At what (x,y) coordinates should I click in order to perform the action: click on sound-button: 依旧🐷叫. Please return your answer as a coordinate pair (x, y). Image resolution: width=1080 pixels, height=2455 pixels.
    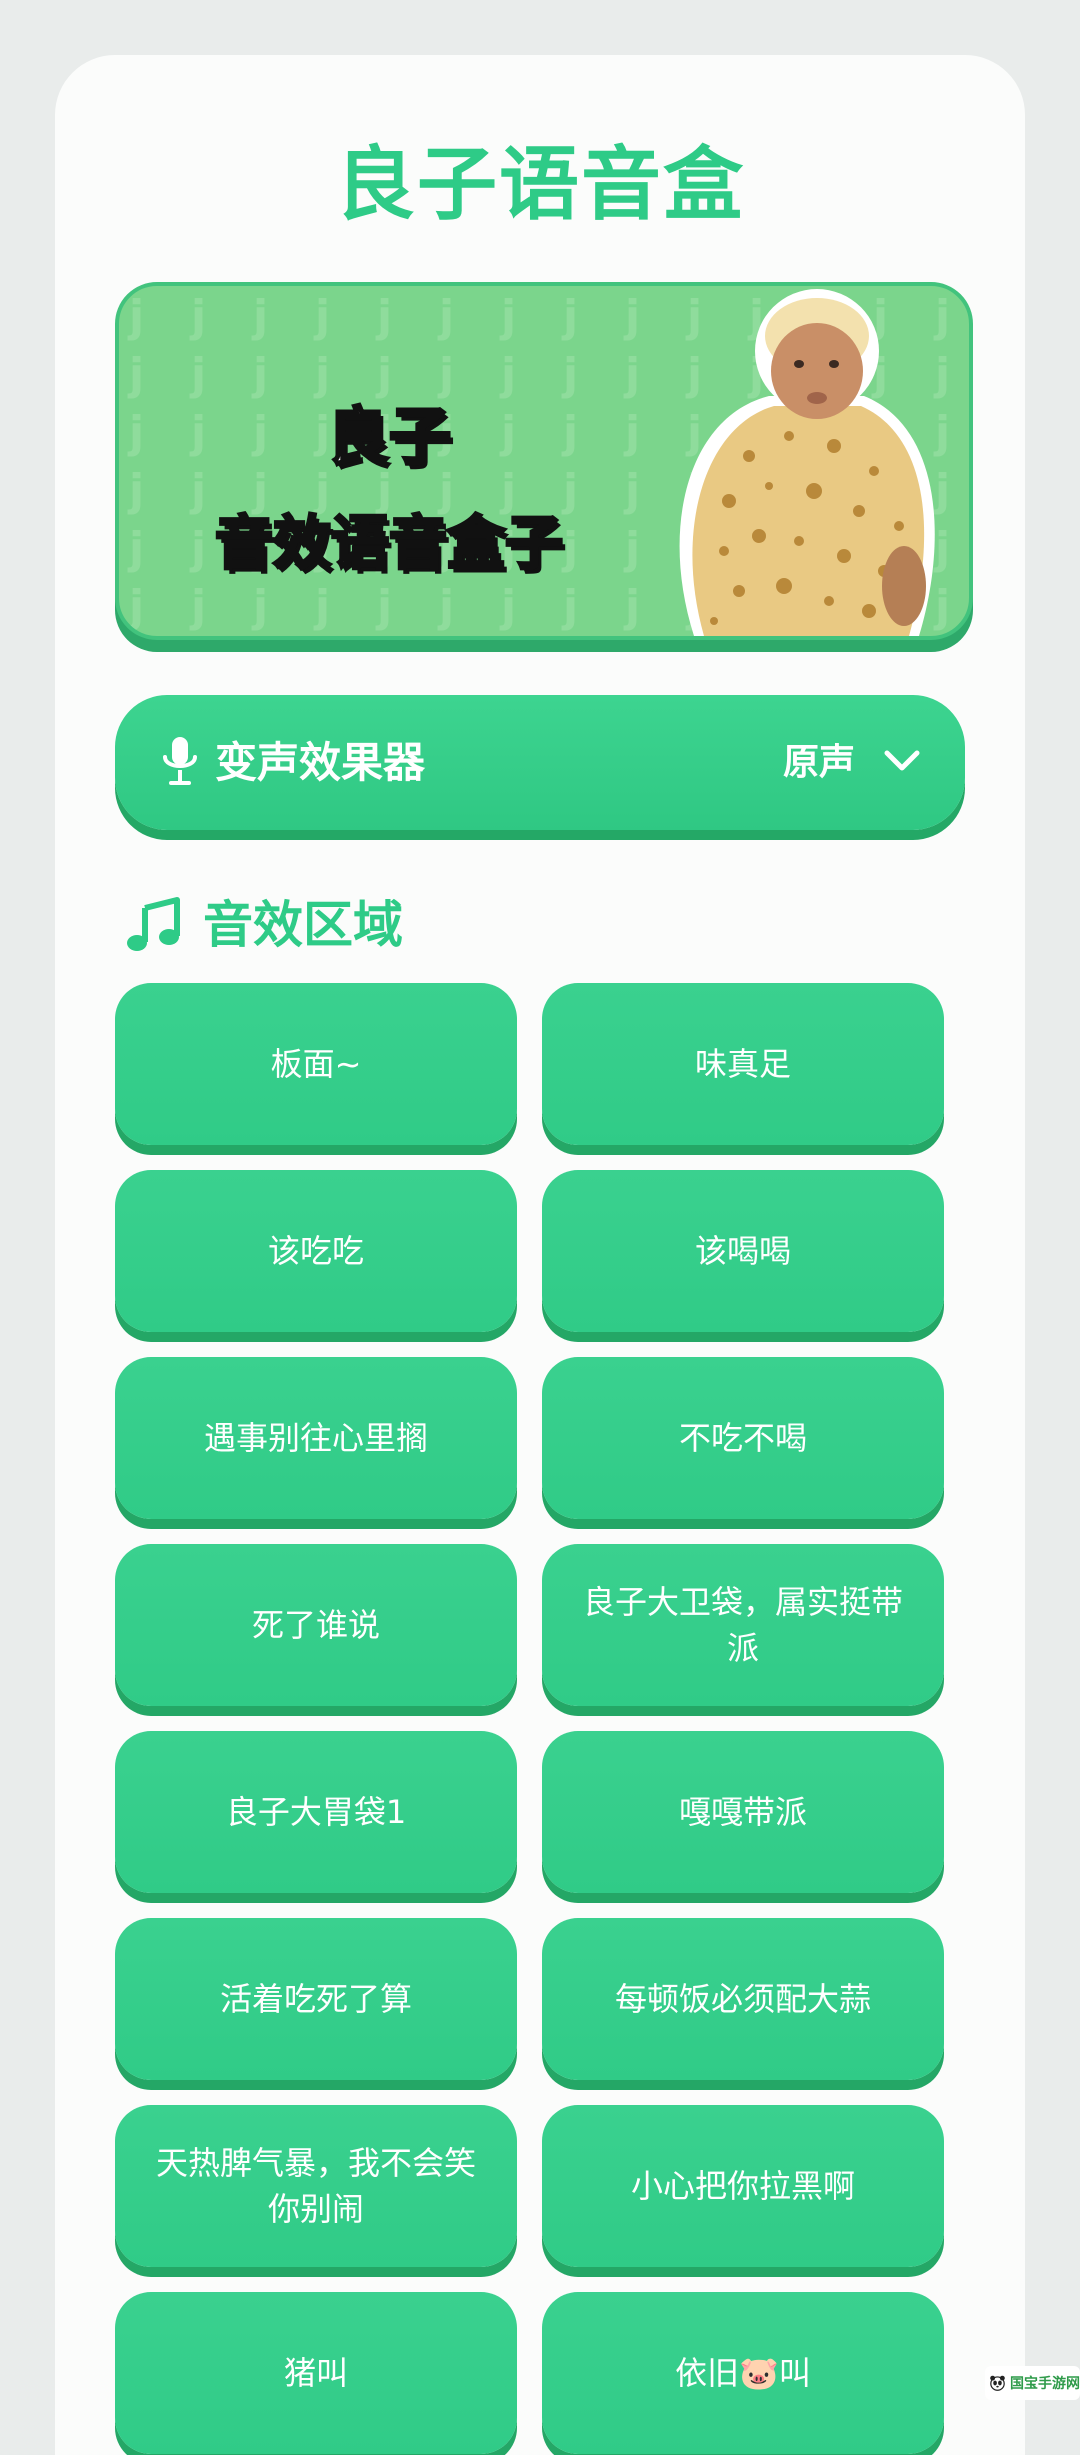
    Looking at the image, I should click on (743, 2373).